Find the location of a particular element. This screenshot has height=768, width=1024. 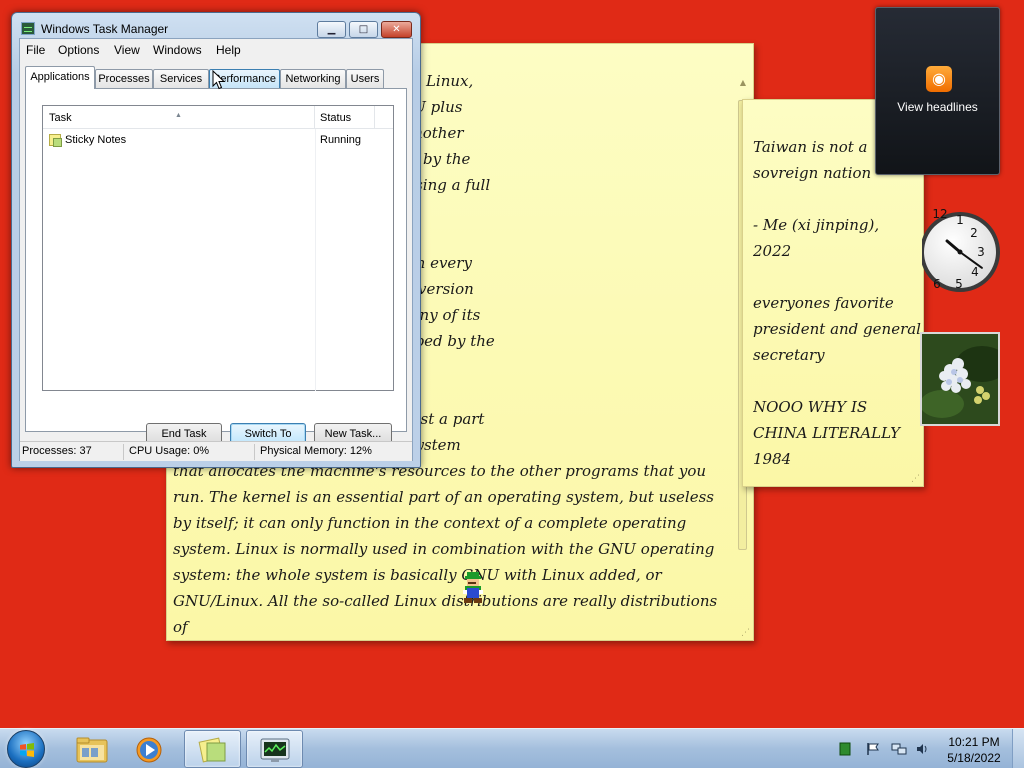

svg-text: 4 is located at coordinates (975, 272).